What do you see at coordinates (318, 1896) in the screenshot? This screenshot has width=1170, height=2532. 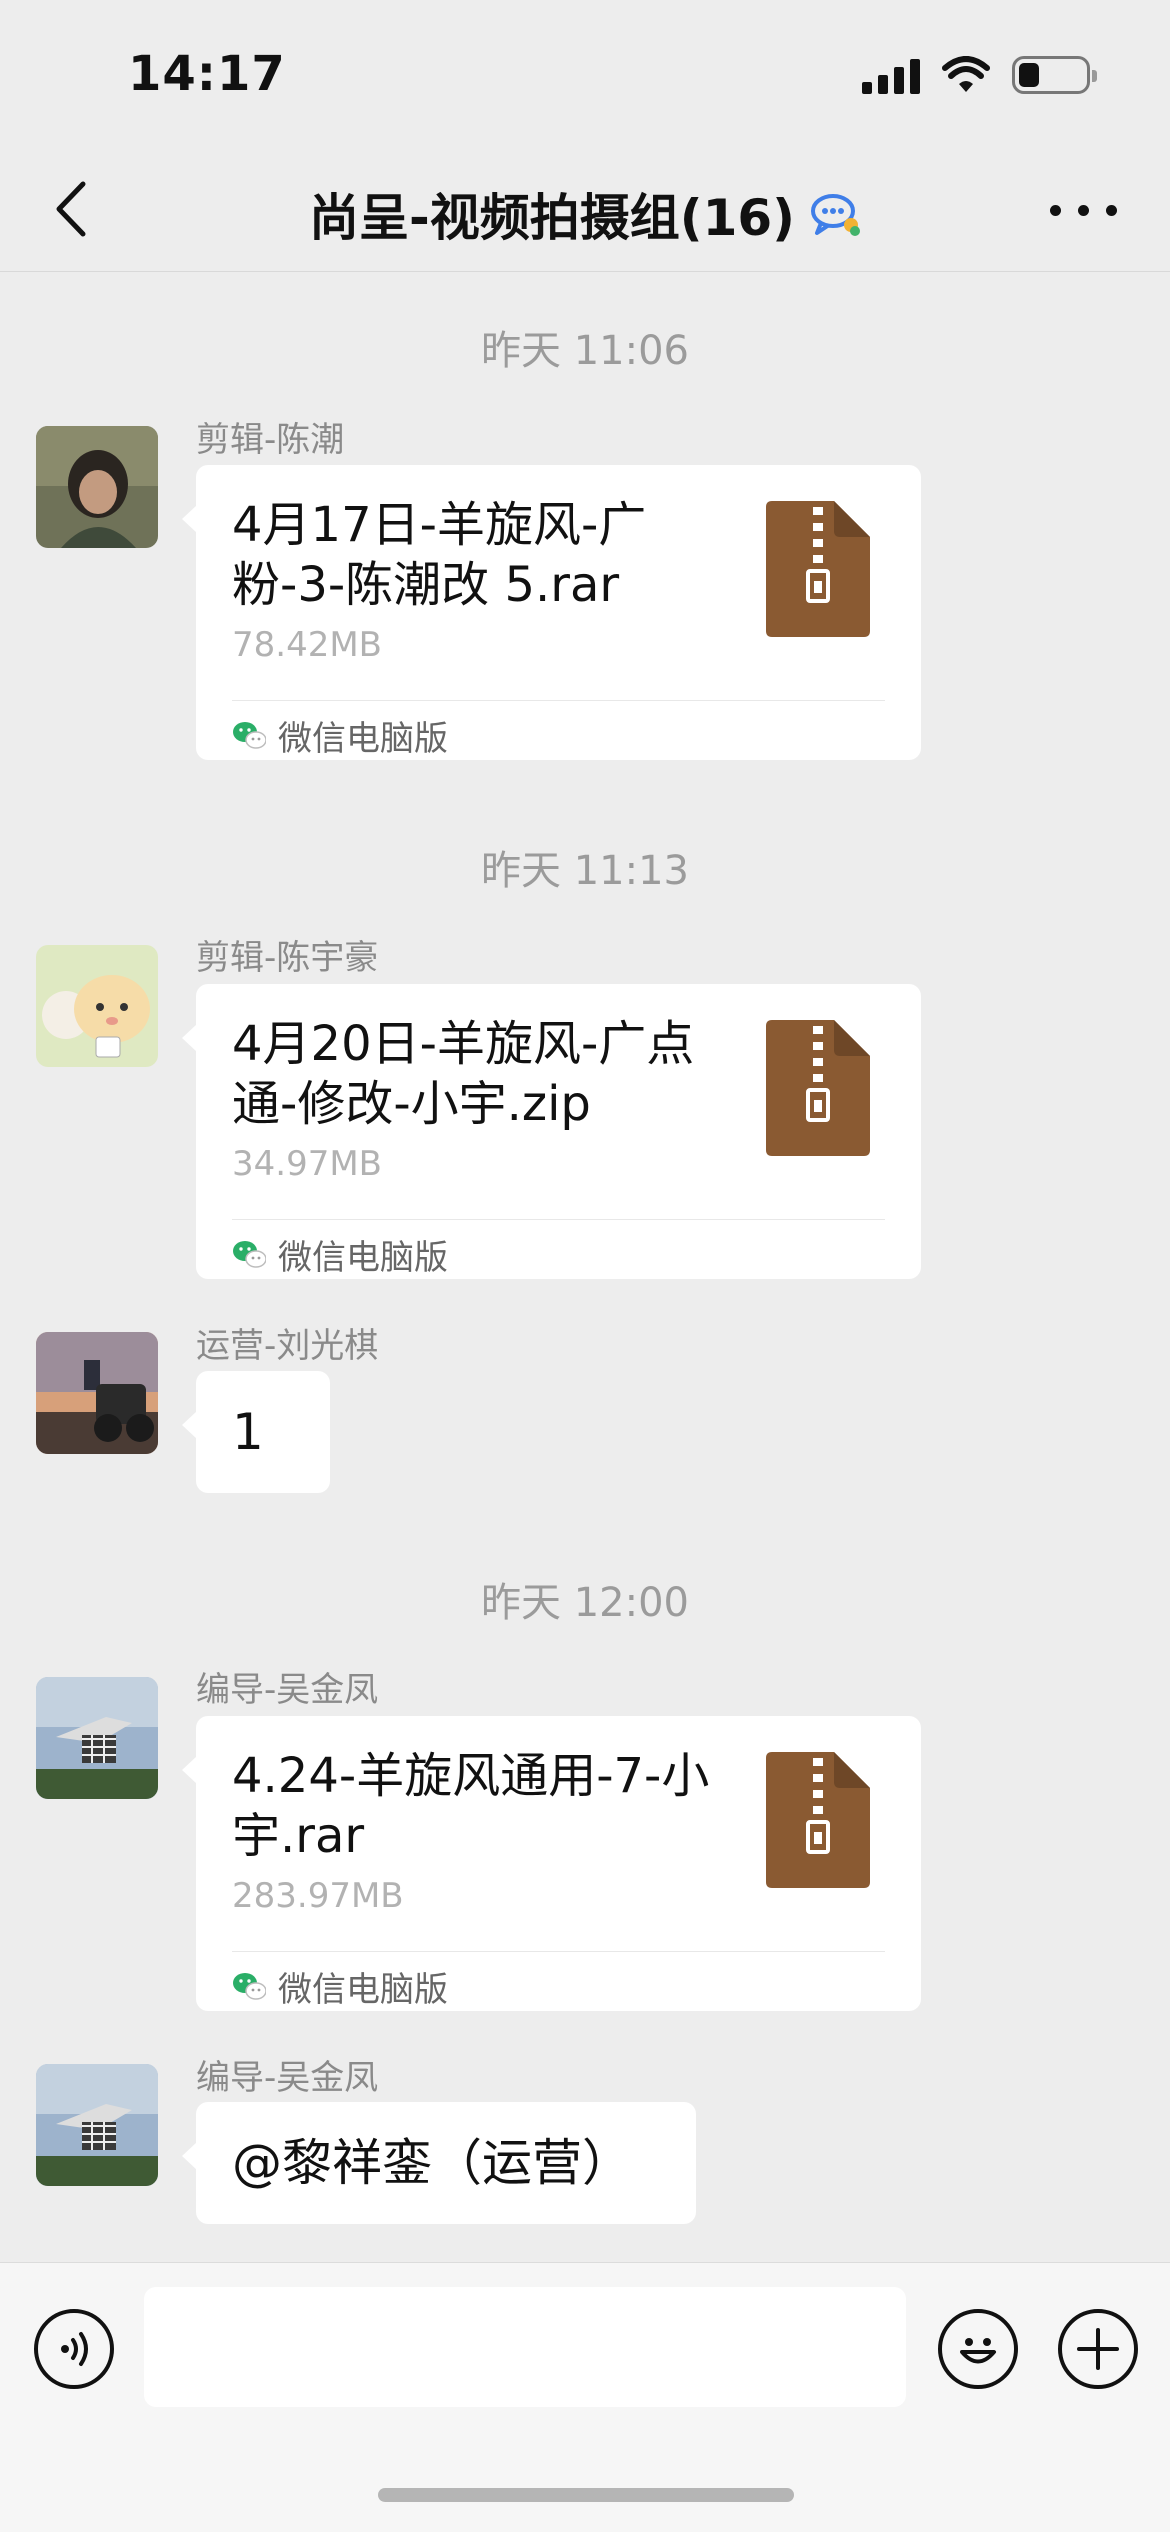 I see `file-size: 283.97MB` at bounding box center [318, 1896].